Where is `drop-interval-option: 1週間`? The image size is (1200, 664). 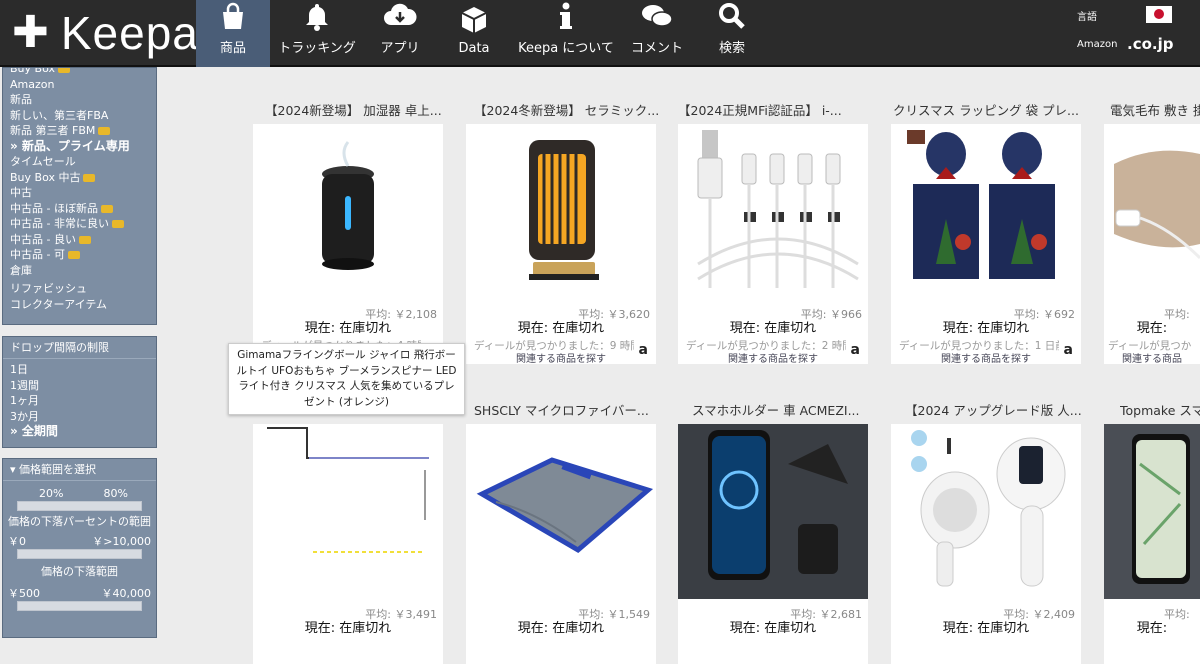
drop-interval-option: 1週間 is located at coordinates (79, 386).